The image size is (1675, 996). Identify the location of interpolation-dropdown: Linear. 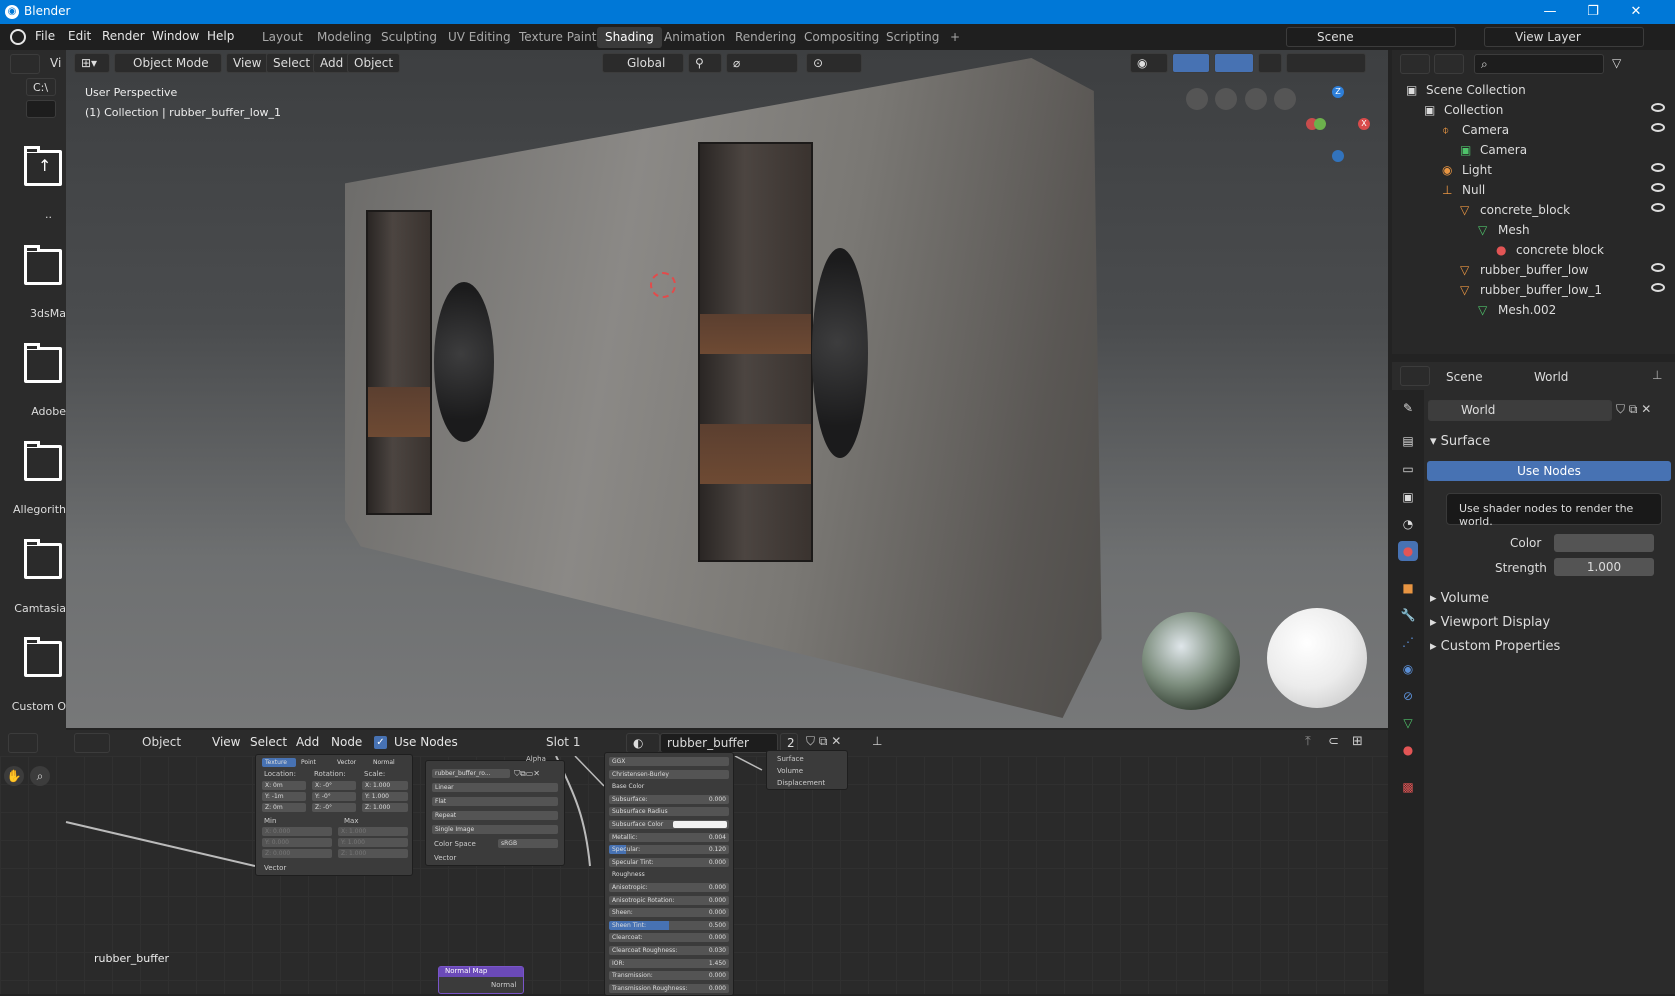
(495, 787).